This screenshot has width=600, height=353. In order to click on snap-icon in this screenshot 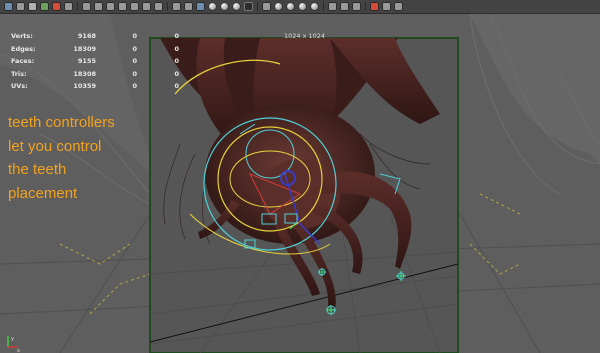, I will do `click(8, 6)`.